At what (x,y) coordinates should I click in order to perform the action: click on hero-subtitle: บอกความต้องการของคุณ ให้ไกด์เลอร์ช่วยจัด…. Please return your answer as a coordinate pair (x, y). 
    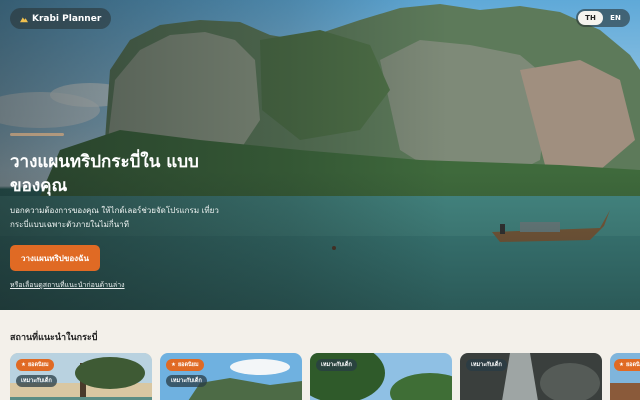
    Looking at the image, I should click on (114, 217).